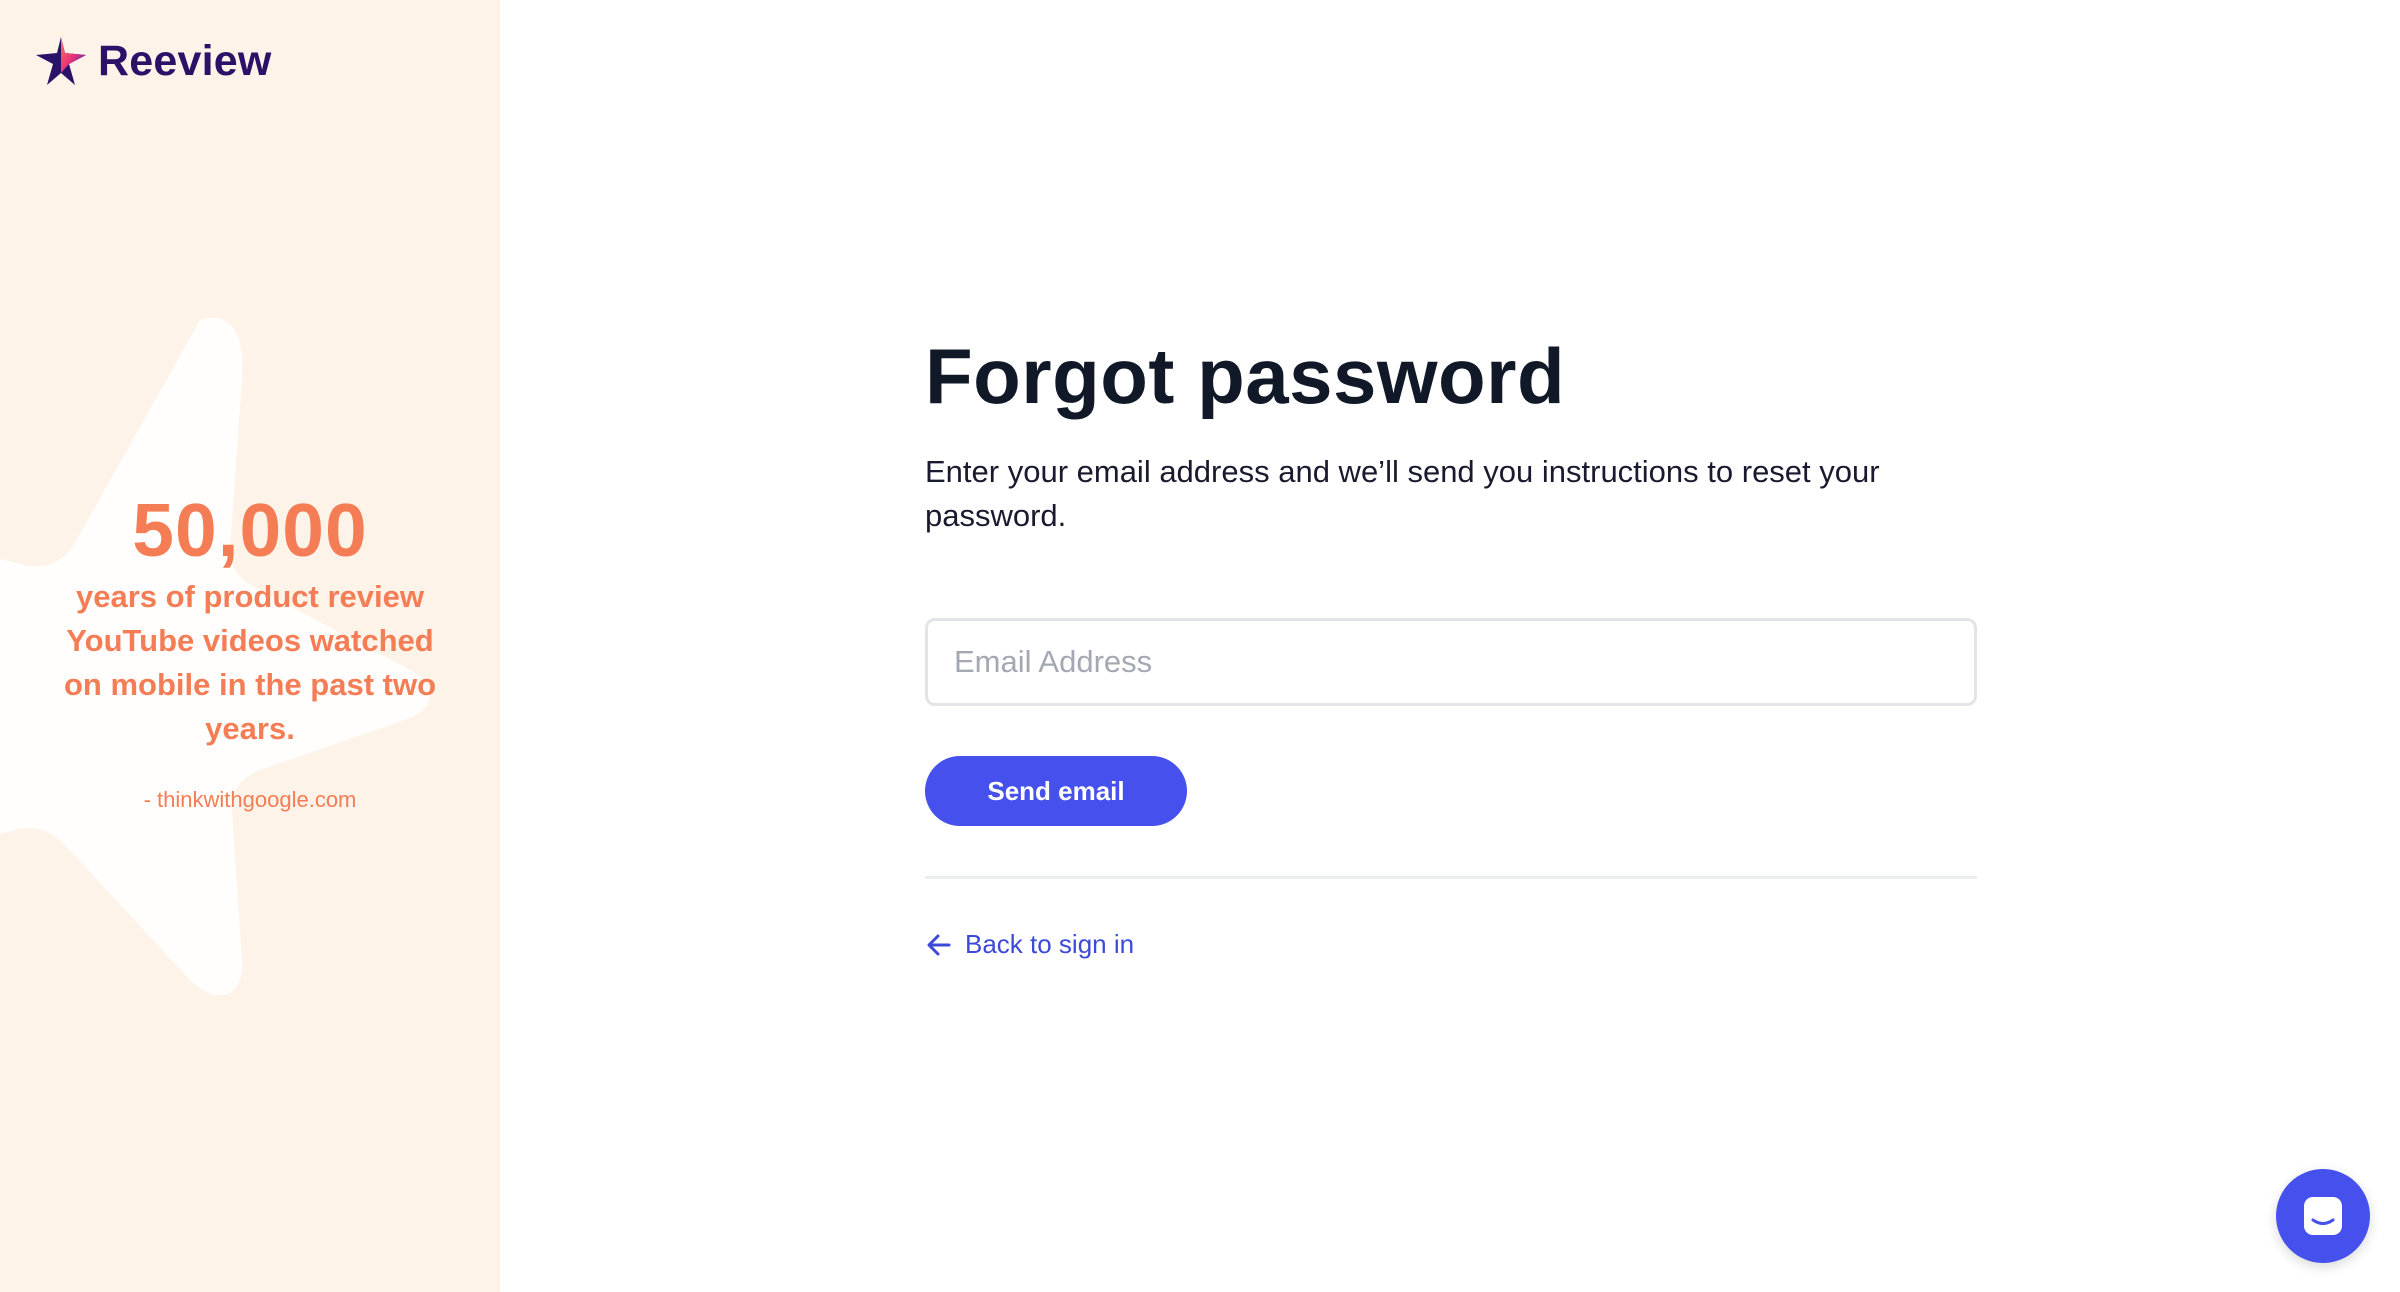  I want to click on brand-name: Reeview, so click(185, 60).